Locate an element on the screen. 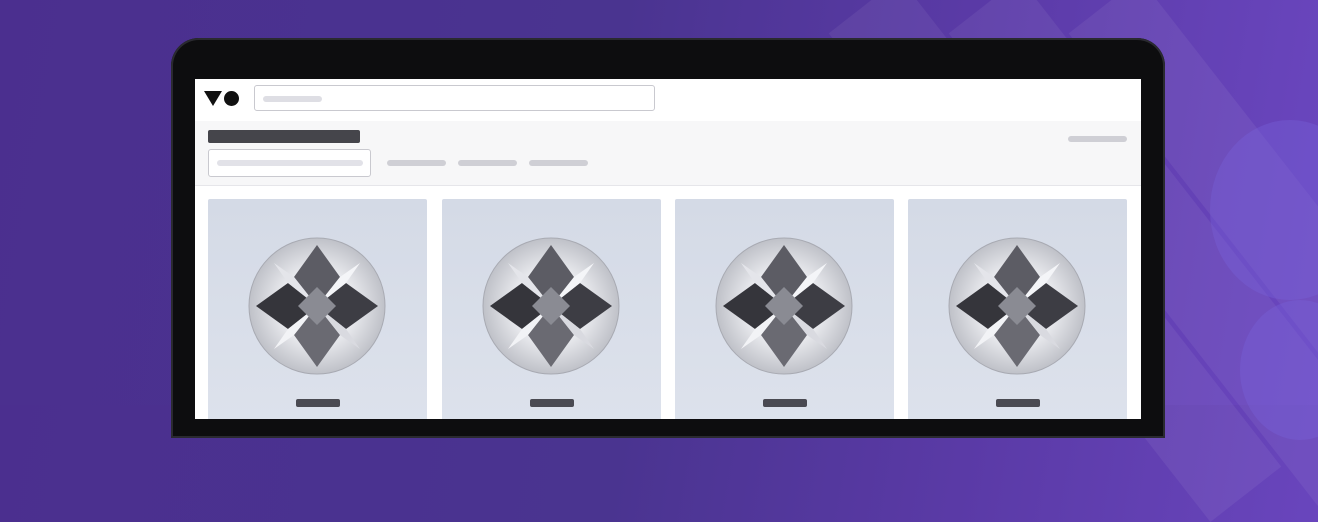  logo-circle-icon is located at coordinates (231, 98).